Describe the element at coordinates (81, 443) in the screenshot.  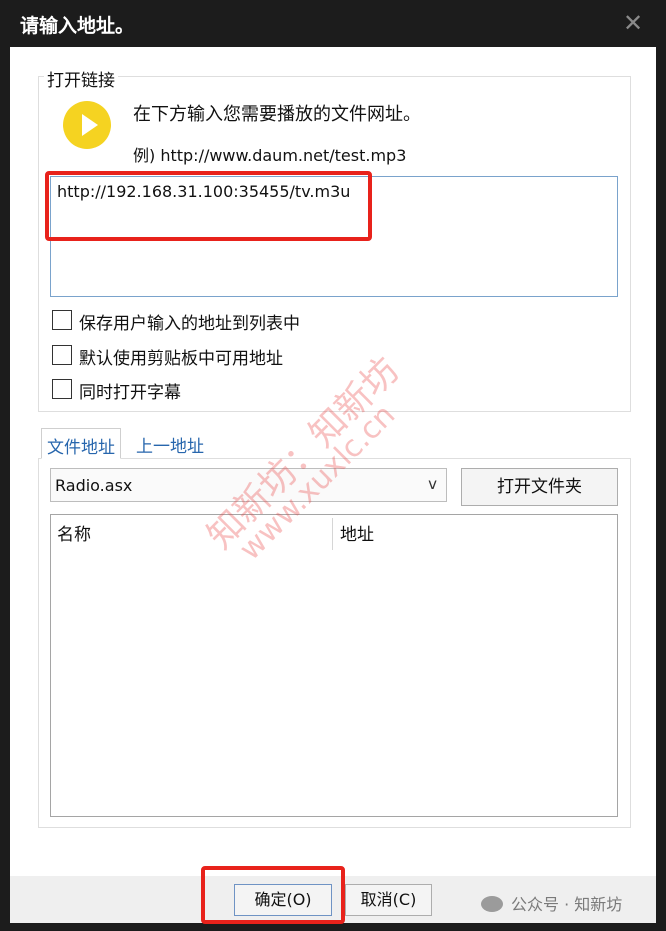
I see `tab-file-address: 文件地址` at that location.